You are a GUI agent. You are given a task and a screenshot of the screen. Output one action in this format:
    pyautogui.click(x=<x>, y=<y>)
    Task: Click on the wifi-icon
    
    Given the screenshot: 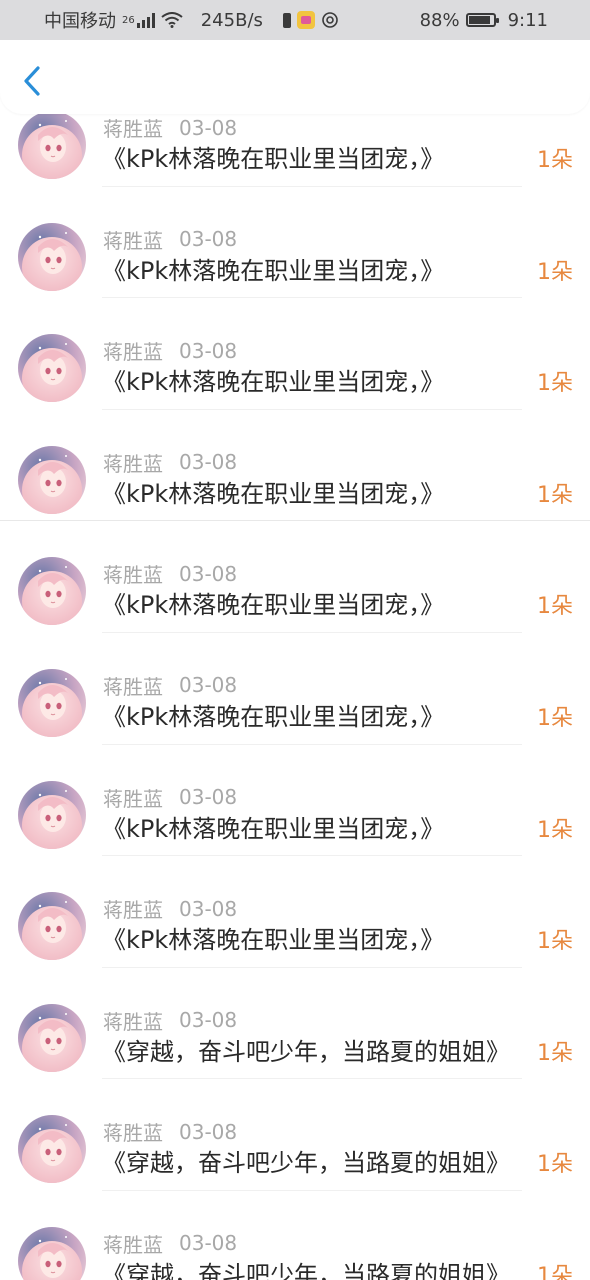 What is the action you would take?
    pyautogui.click(x=172, y=20)
    